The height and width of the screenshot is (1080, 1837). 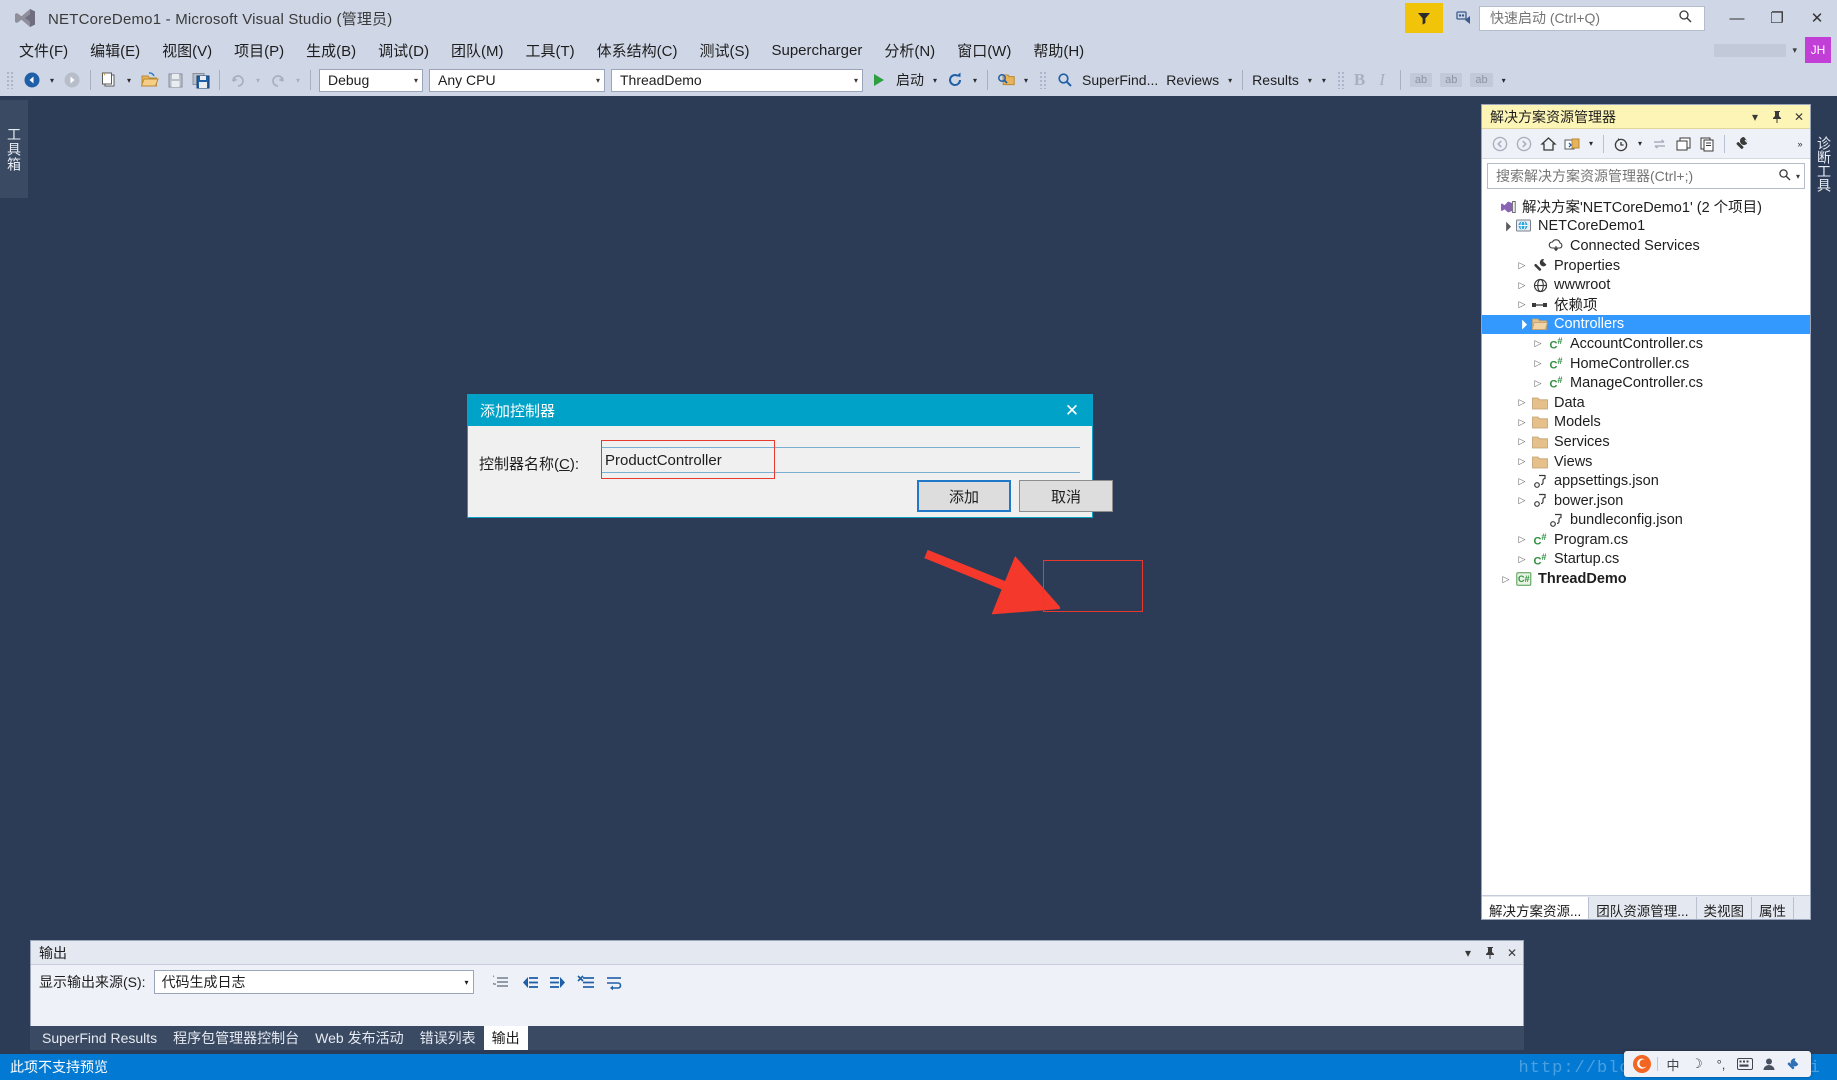 I want to click on tab-properties: 属性, so click(x=1773, y=908).